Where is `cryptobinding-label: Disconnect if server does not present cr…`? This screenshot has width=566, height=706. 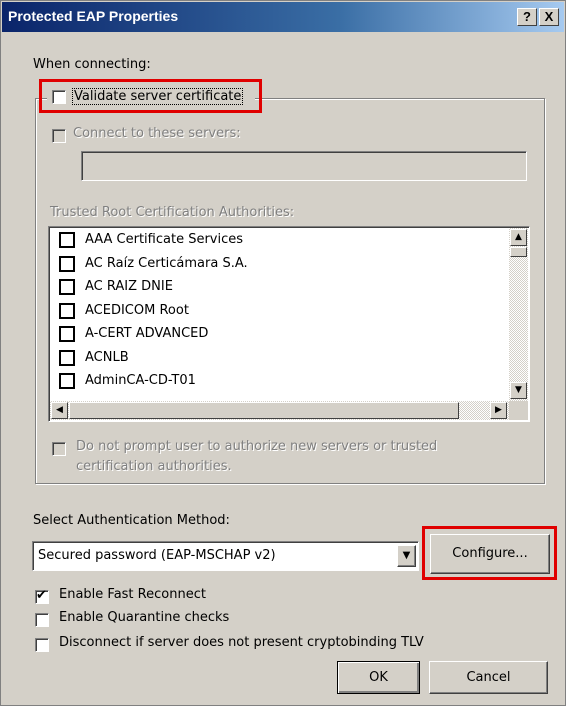 cryptobinding-label: Disconnect if server does not present cr… is located at coordinates (241, 642).